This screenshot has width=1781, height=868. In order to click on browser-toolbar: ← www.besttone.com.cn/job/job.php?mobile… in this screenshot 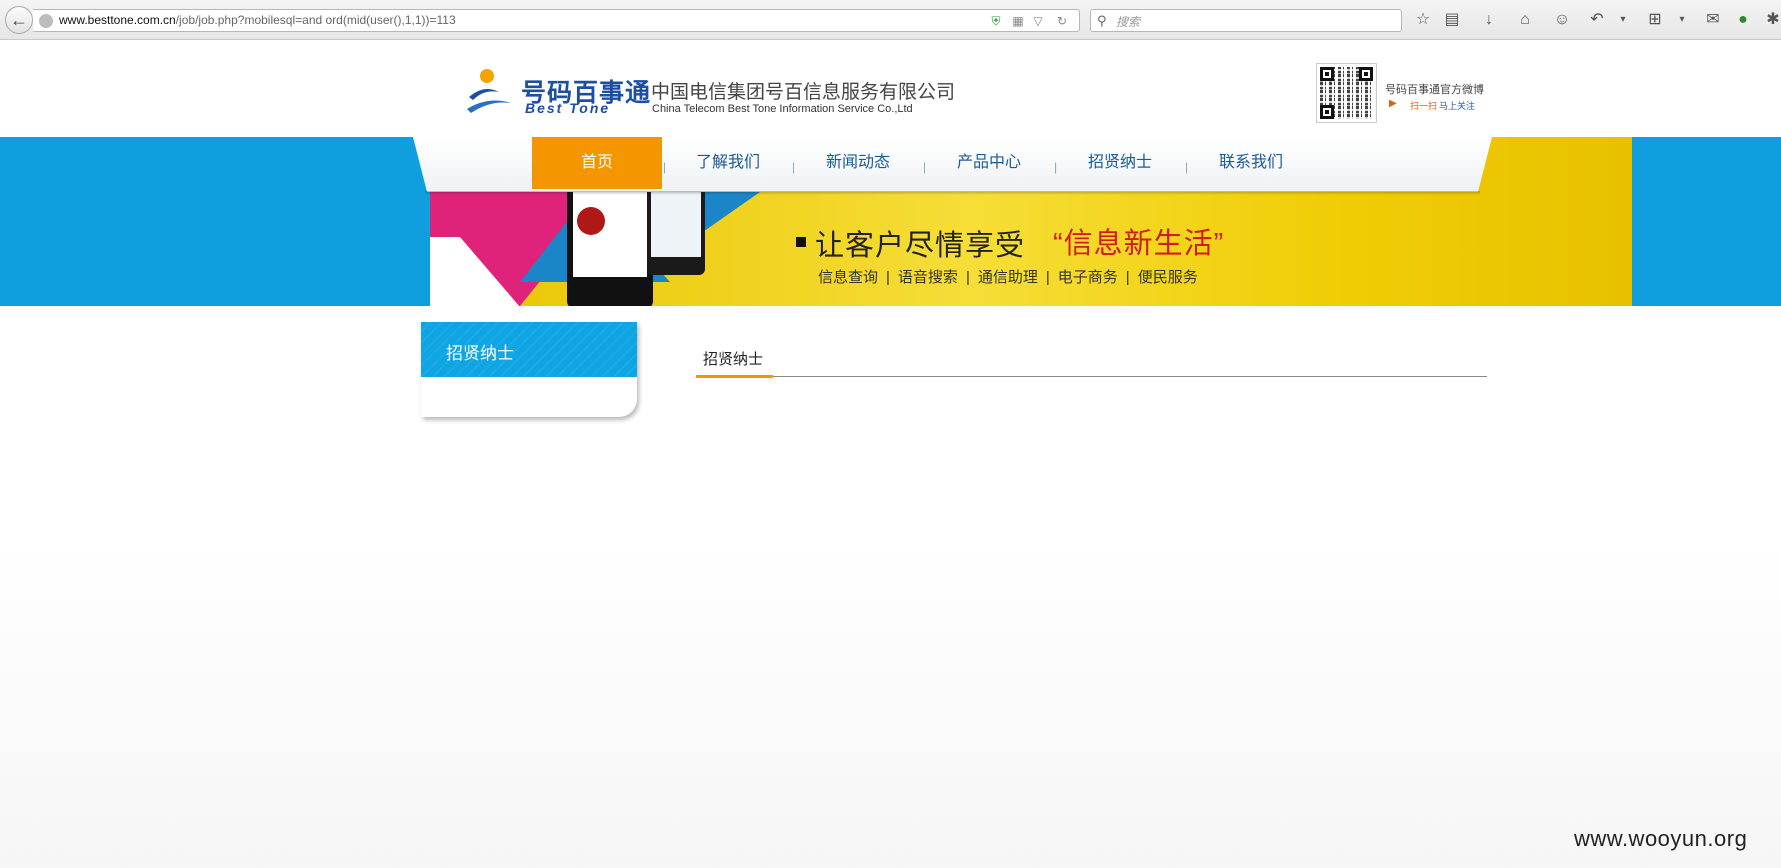, I will do `click(890, 20)`.